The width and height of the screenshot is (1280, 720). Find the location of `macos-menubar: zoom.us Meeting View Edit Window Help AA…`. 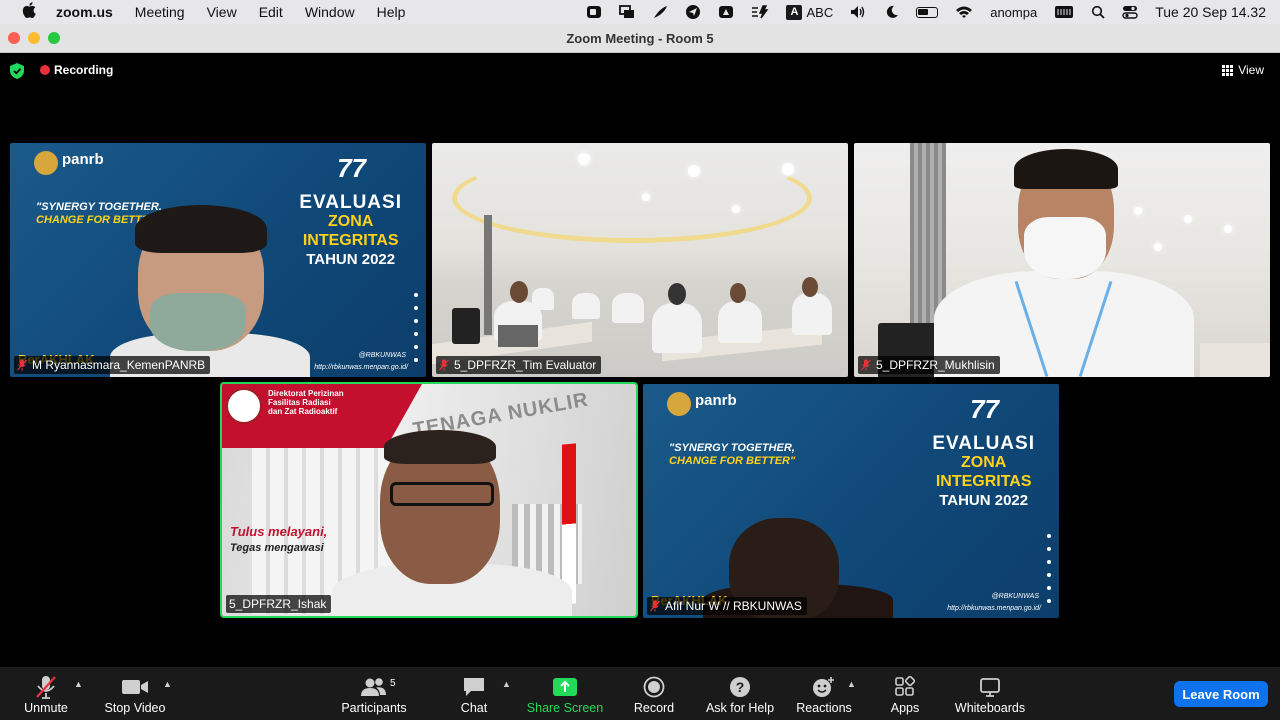

macos-menubar: zoom.us Meeting View Edit Window Help AA… is located at coordinates (640, 12).